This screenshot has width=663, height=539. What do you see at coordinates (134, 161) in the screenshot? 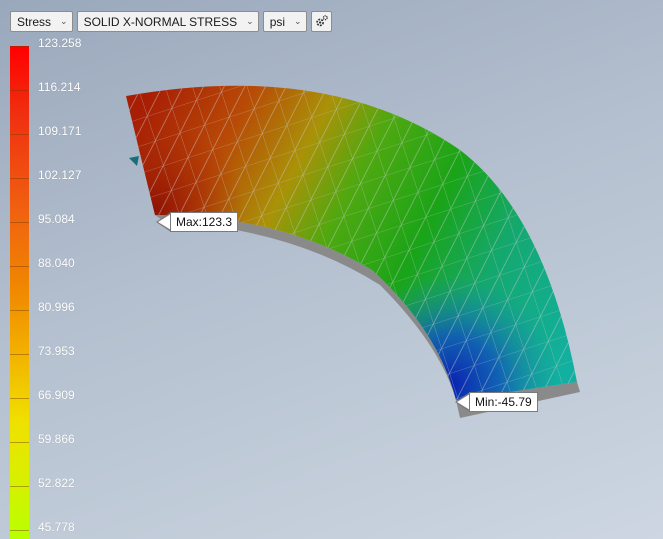
I see `fixture-icon` at bounding box center [134, 161].